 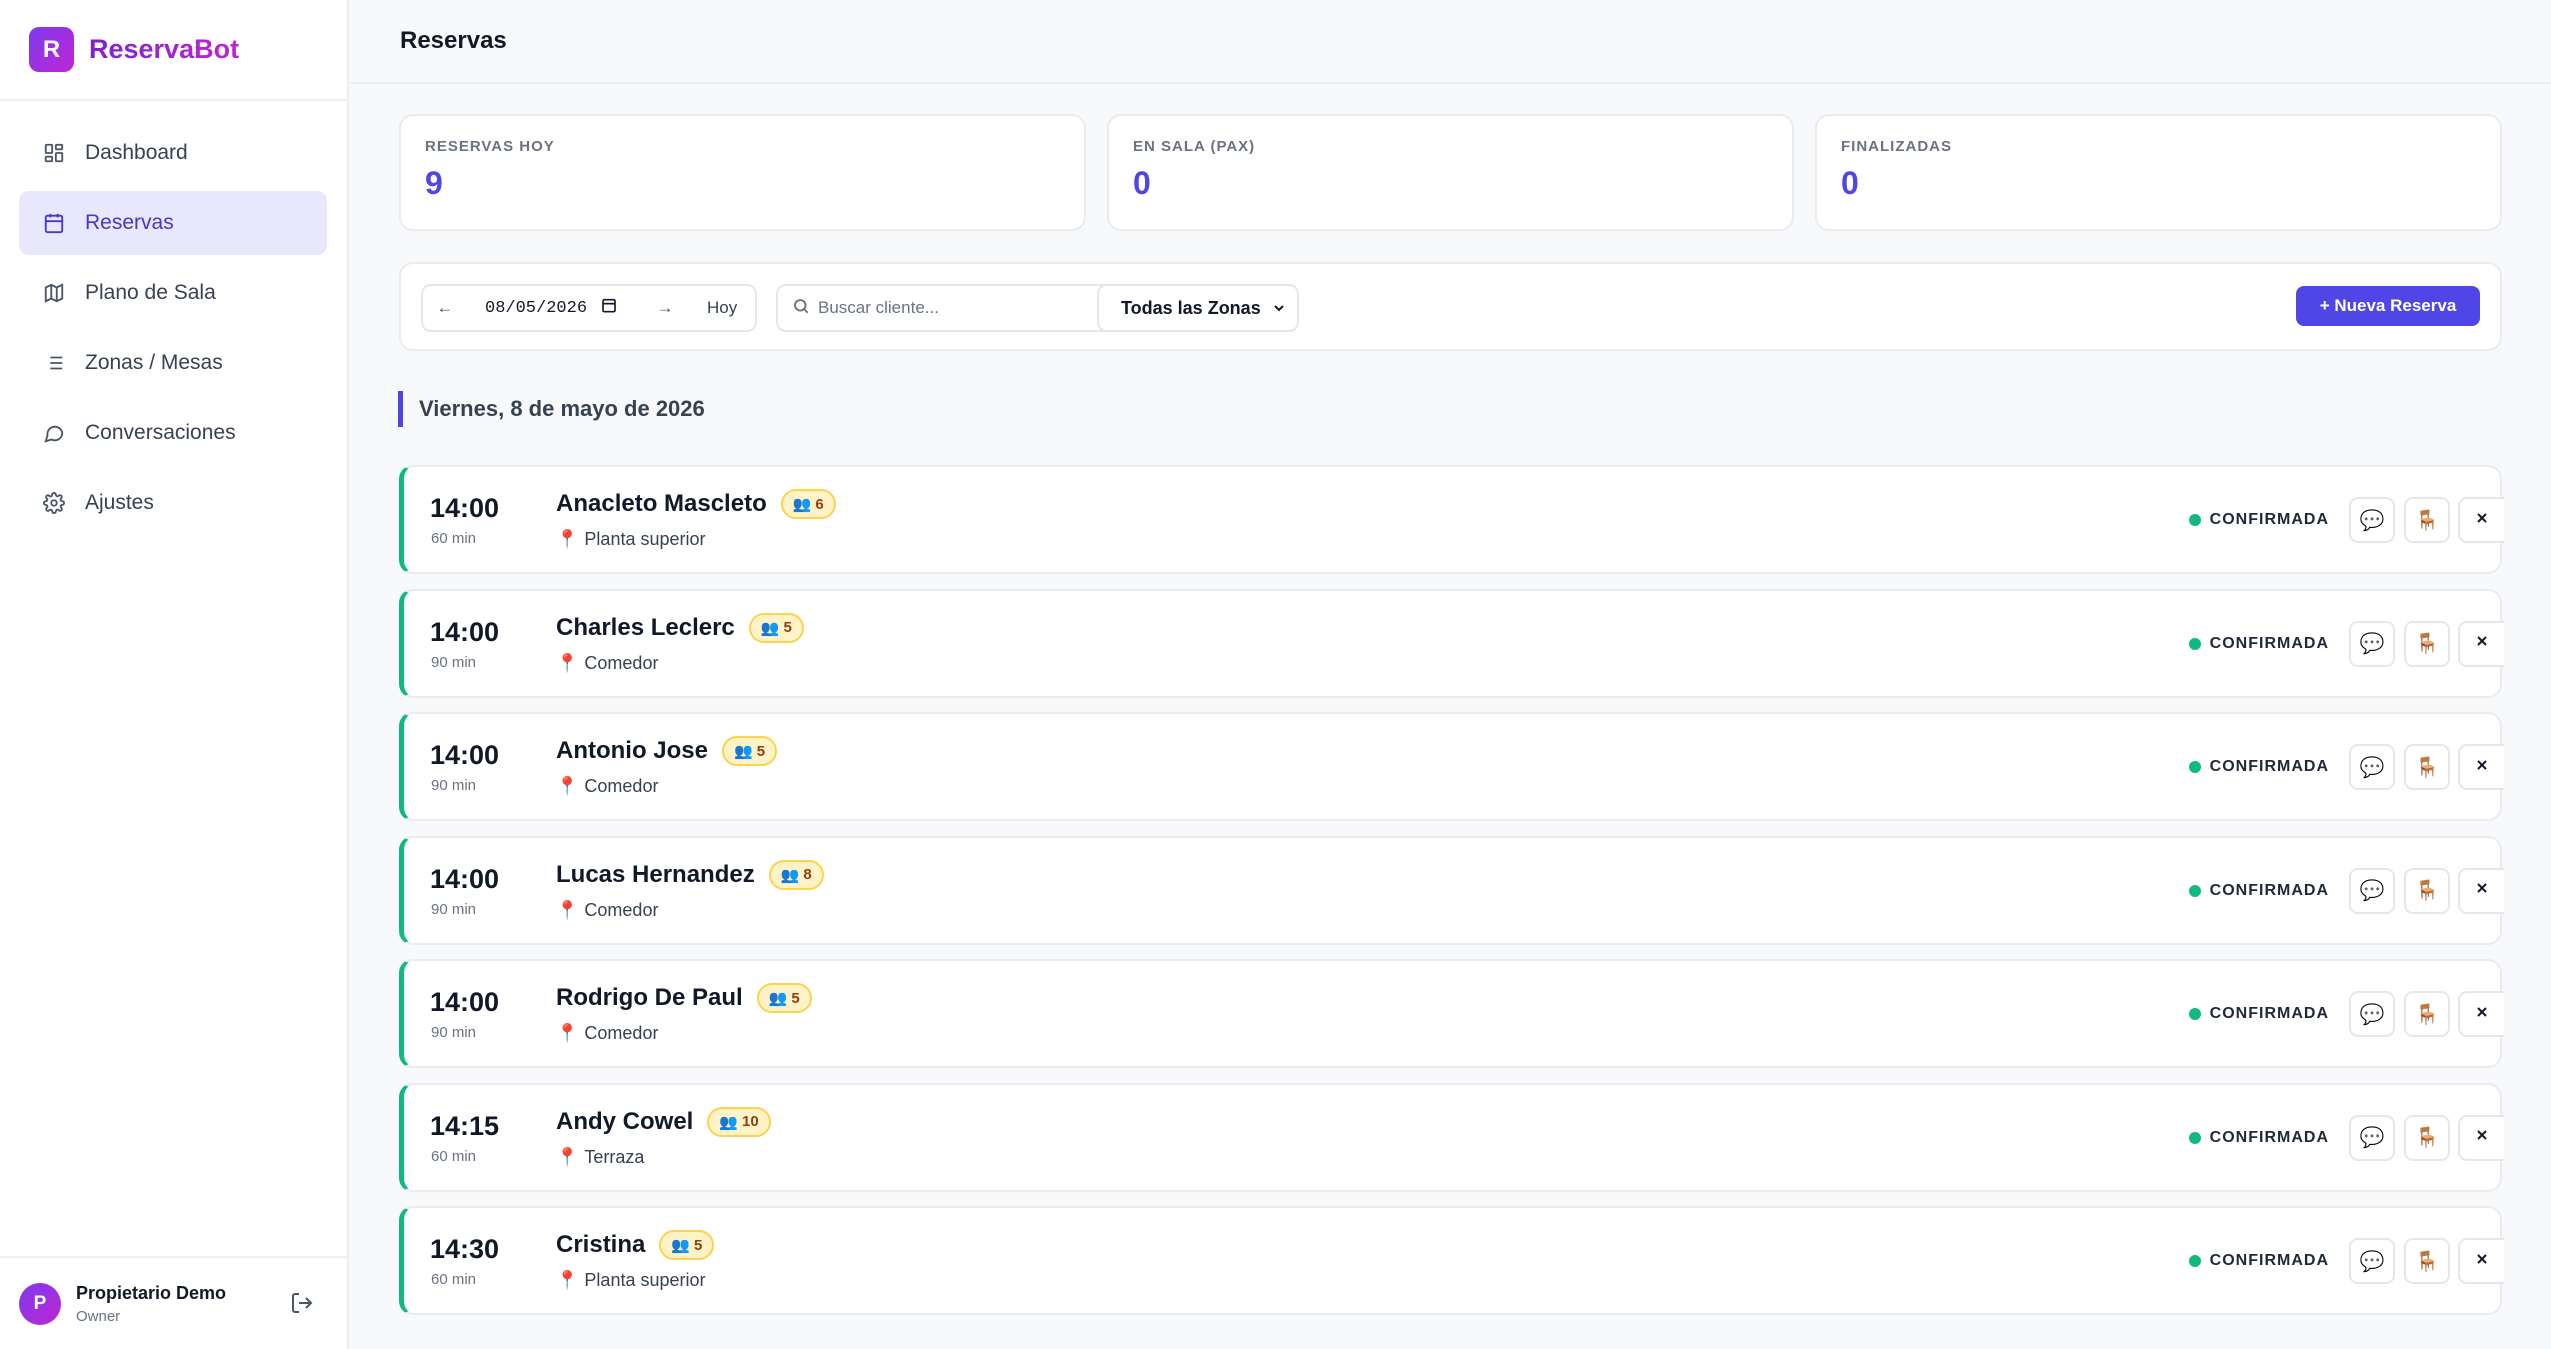 I want to click on brand-logo: R, so click(x=51, y=49).